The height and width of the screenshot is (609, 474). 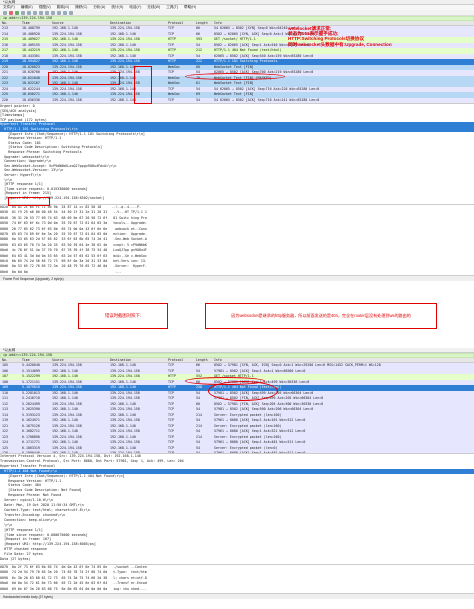 What do you see at coordinates (71, 12) in the screenshot?
I see `zoom-out-icon` at bounding box center [71, 12].